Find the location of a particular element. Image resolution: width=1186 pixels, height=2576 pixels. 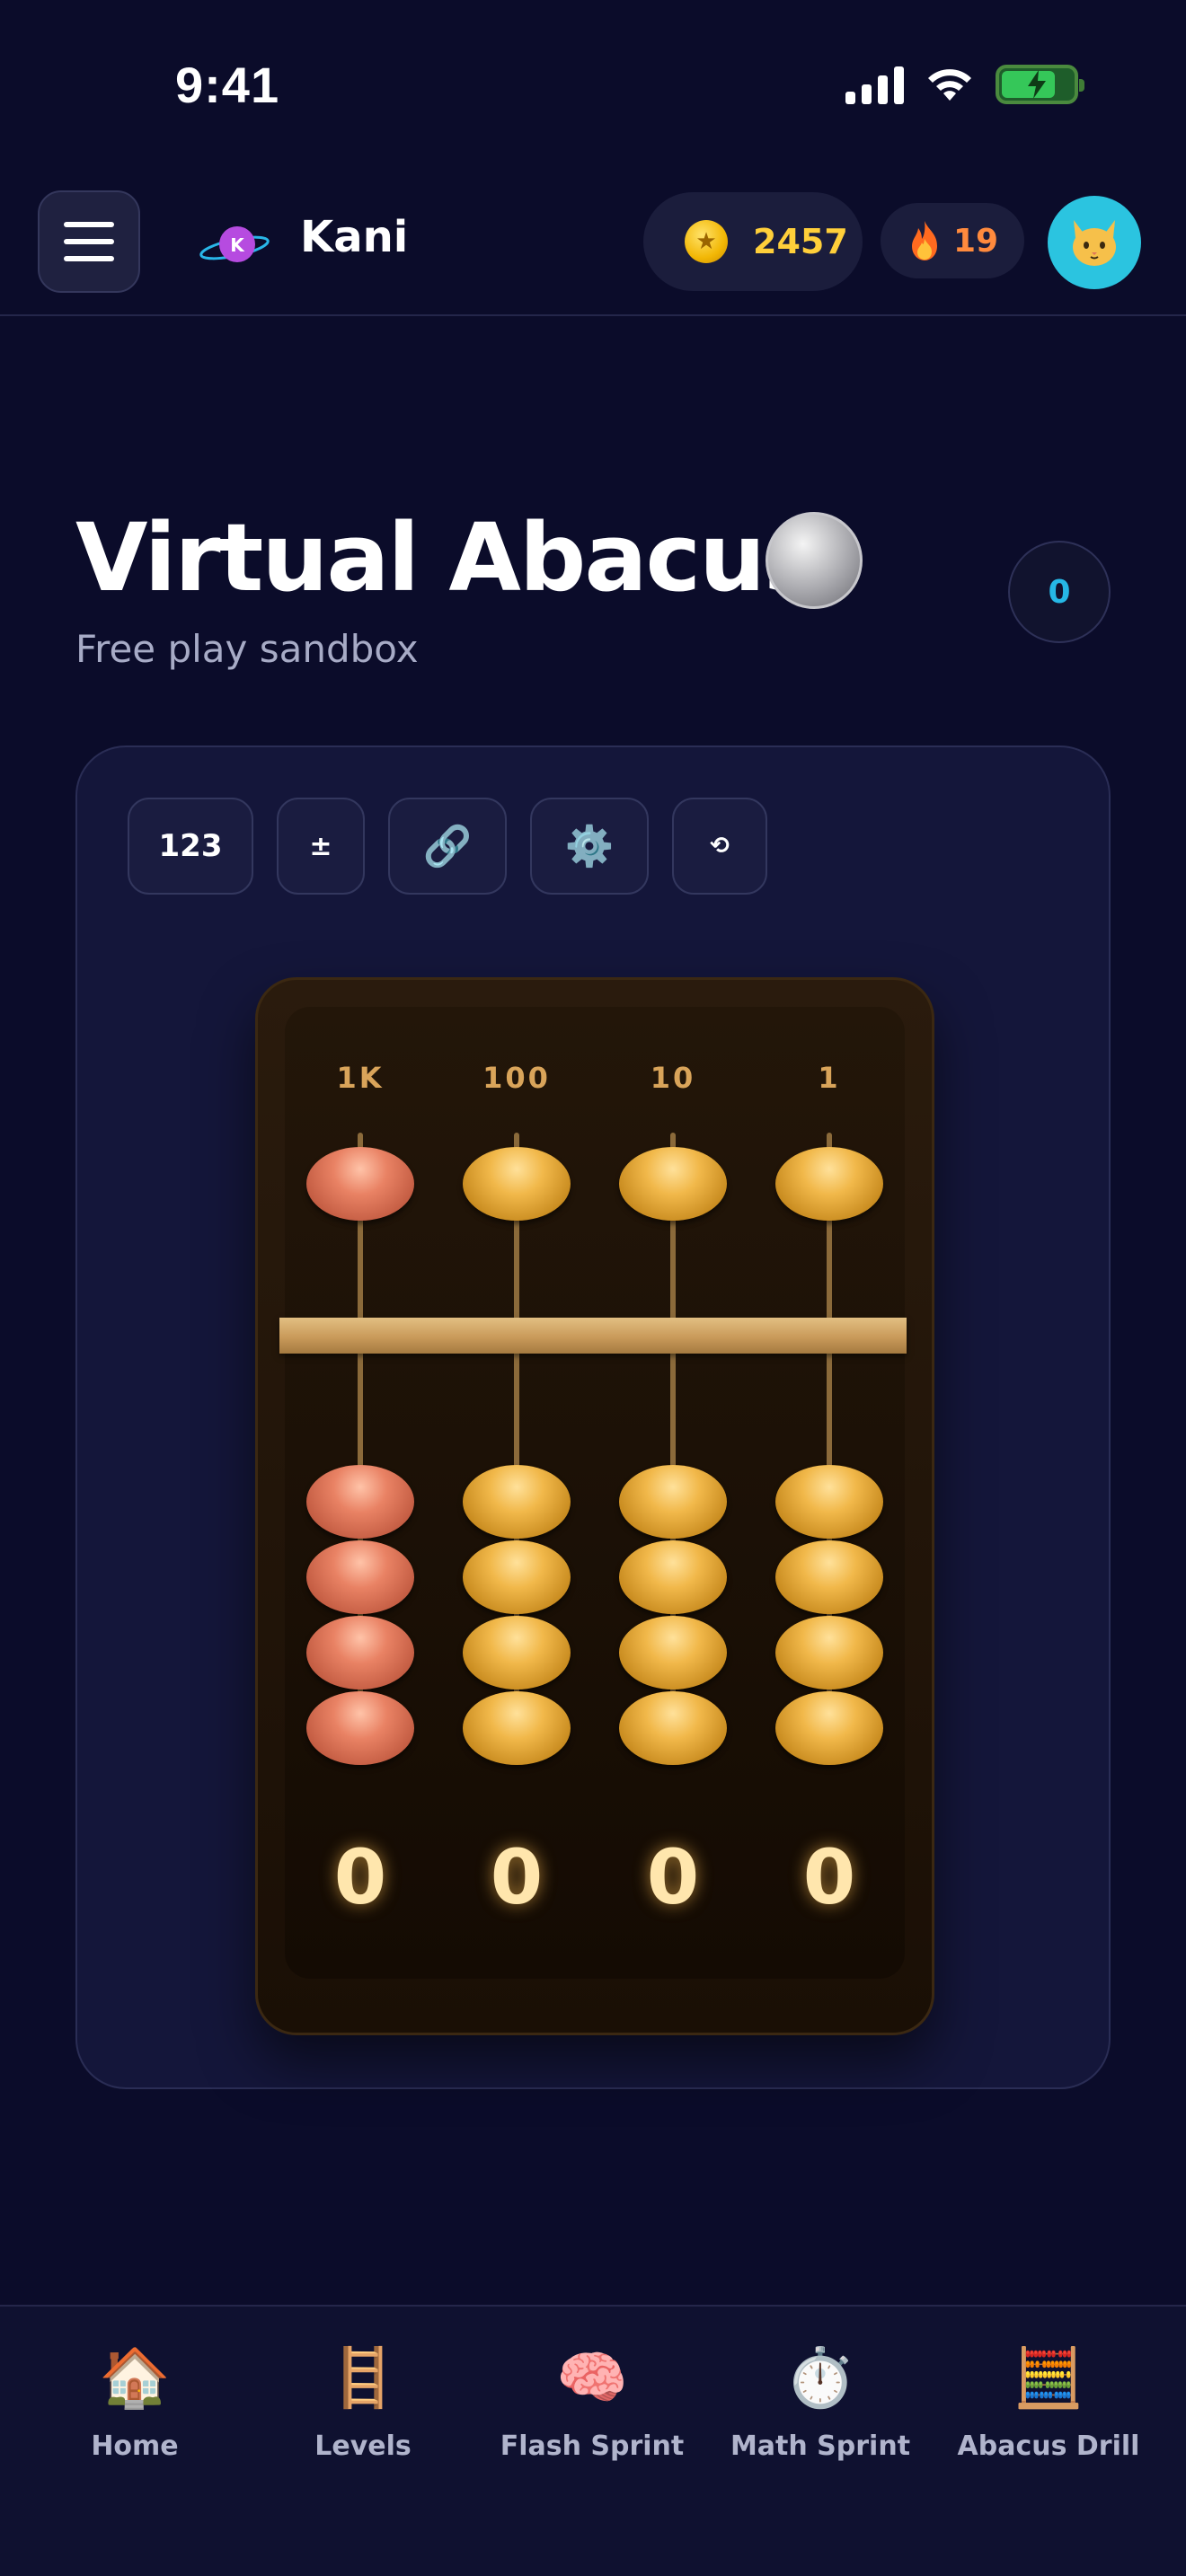

home-icon: 🏠 is located at coordinates (135, 2378).